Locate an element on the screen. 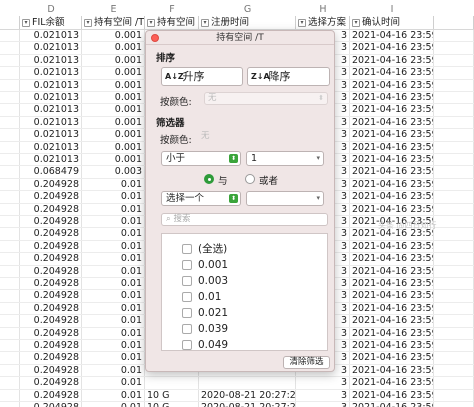 The width and height of the screenshot is (474, 407). column-letter: F is located at coordinates (172, 10).